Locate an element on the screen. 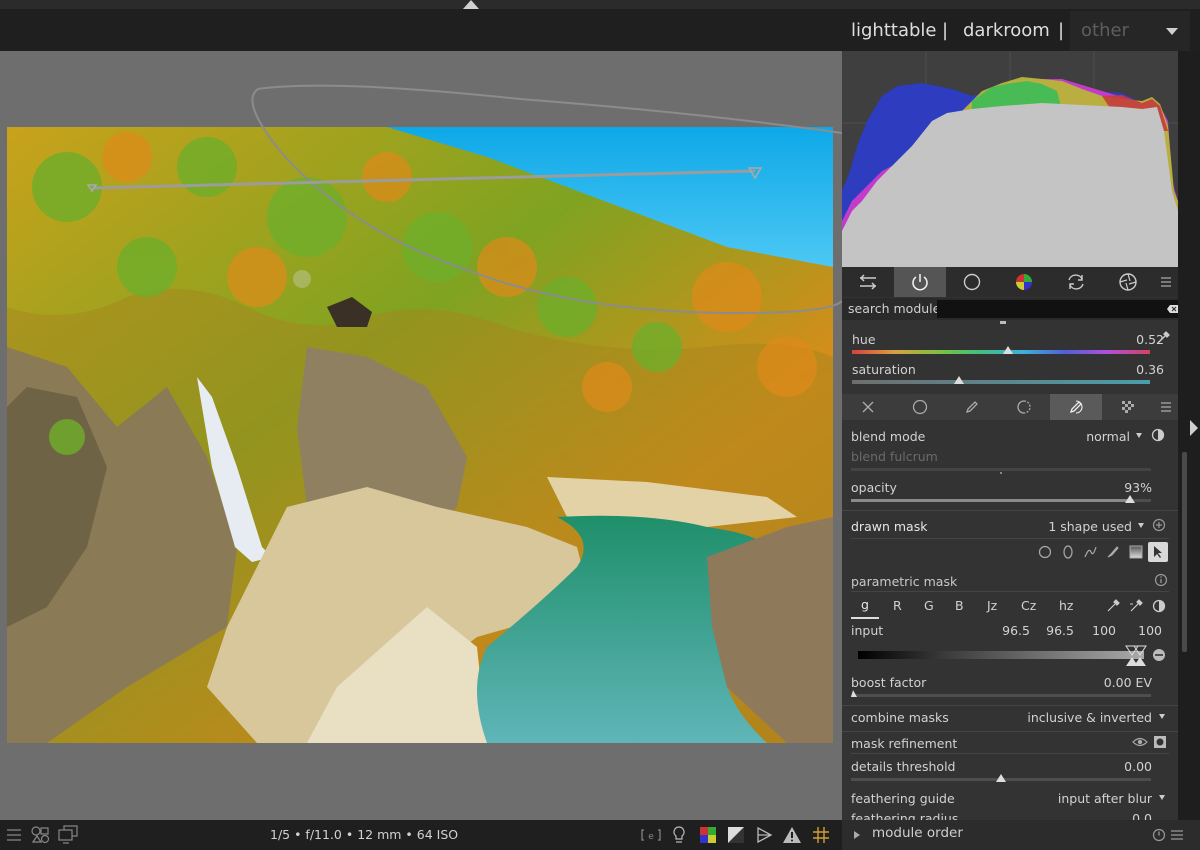 Image resolution: width=1200 pixels, height=850 pixels. collapse-right-arrow-icon is located at coordinates (1194, 428).